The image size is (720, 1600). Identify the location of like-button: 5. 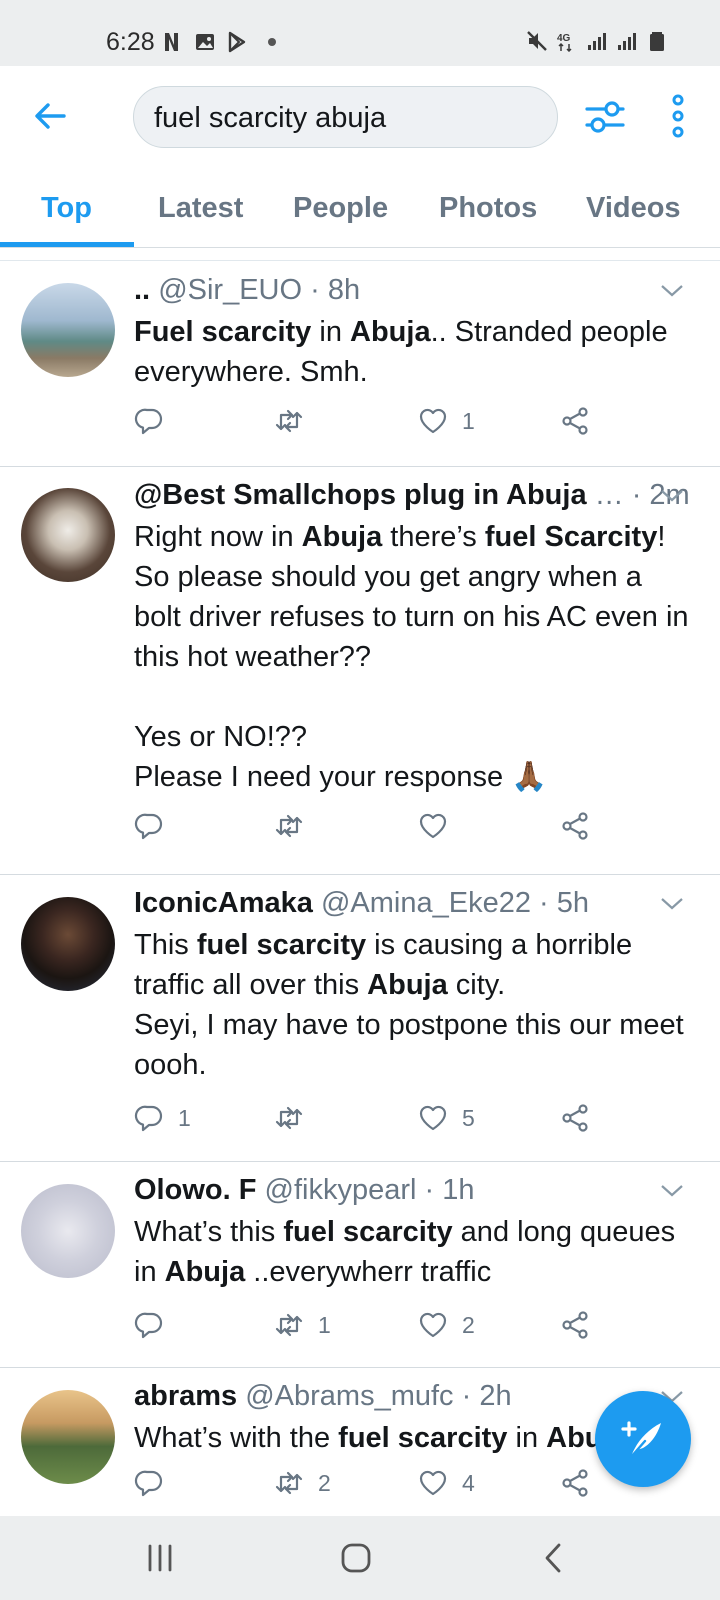
(446, 1118).